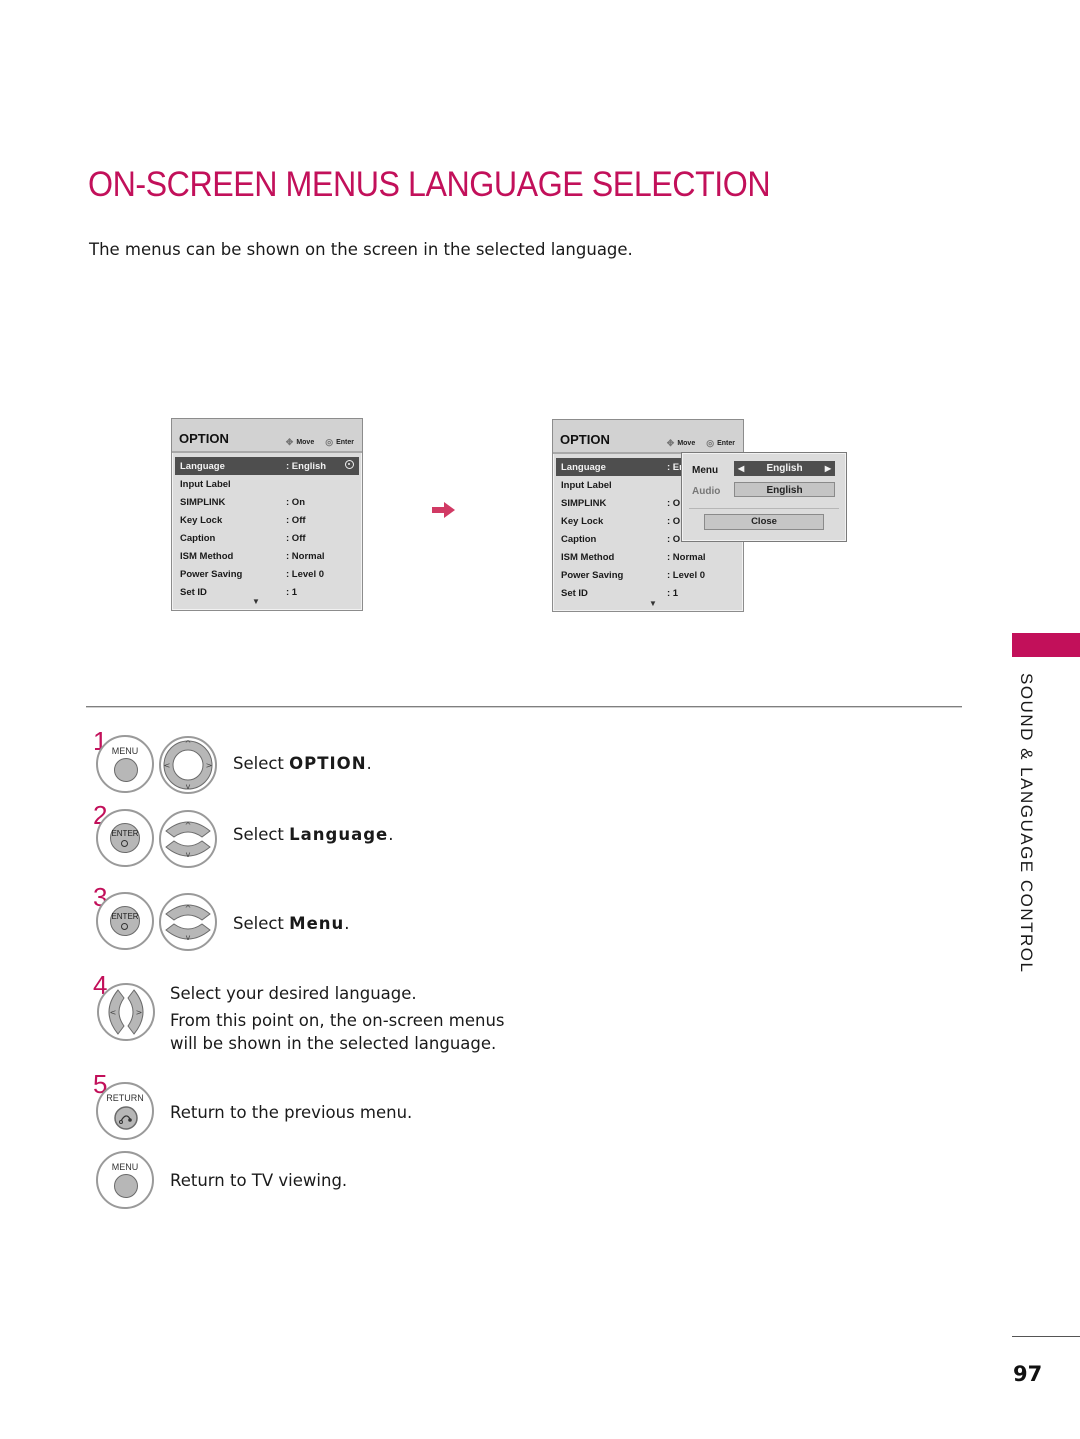 This screenshot has height=1439, width=1080. I want to click on menu-language-label: Menu, so click(705, 470).